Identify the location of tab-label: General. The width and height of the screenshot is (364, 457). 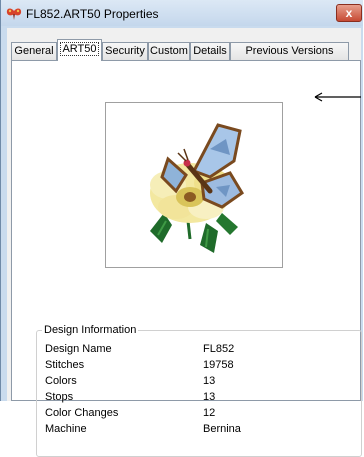
(34, 51).